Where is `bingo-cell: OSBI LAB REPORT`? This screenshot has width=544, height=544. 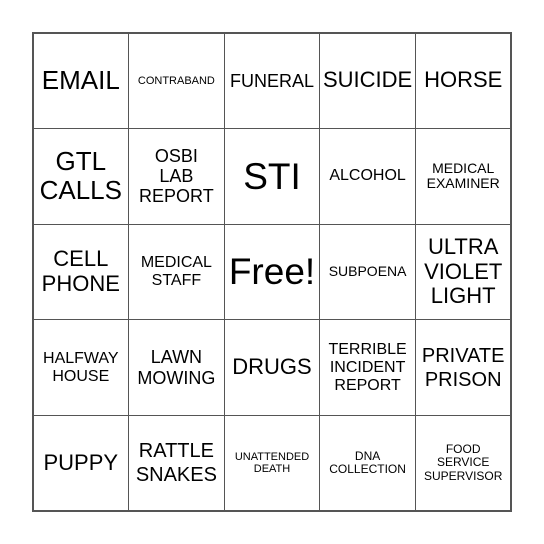 bingo-cell: OSBI LAB REPORT is located at coordinates (176, 176).